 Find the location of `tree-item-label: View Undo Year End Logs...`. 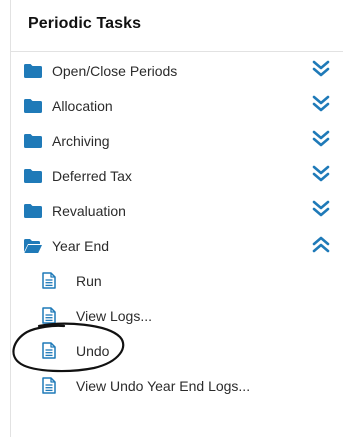

tree-item-label: View Undo Year End Logs... is located at coordinates (163, 386).